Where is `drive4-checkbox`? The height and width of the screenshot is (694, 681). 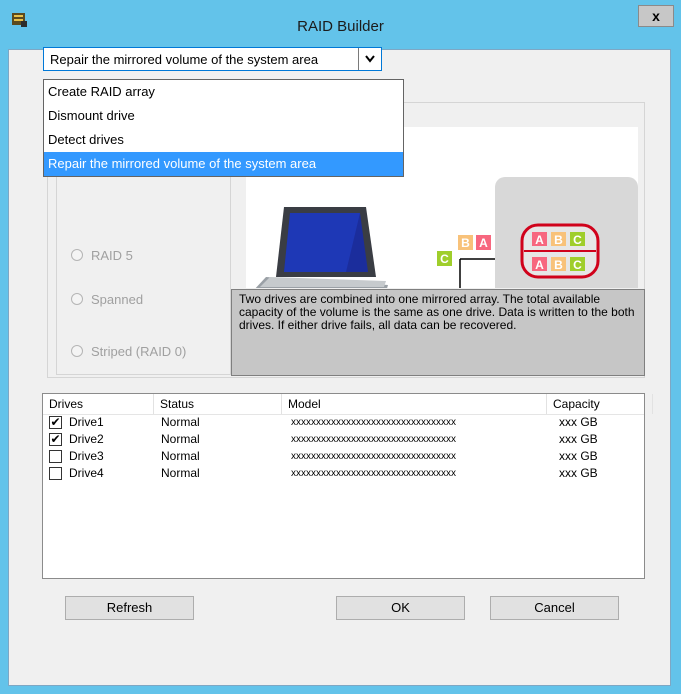 drive4-checkbox is located at coordinates (55, 473).